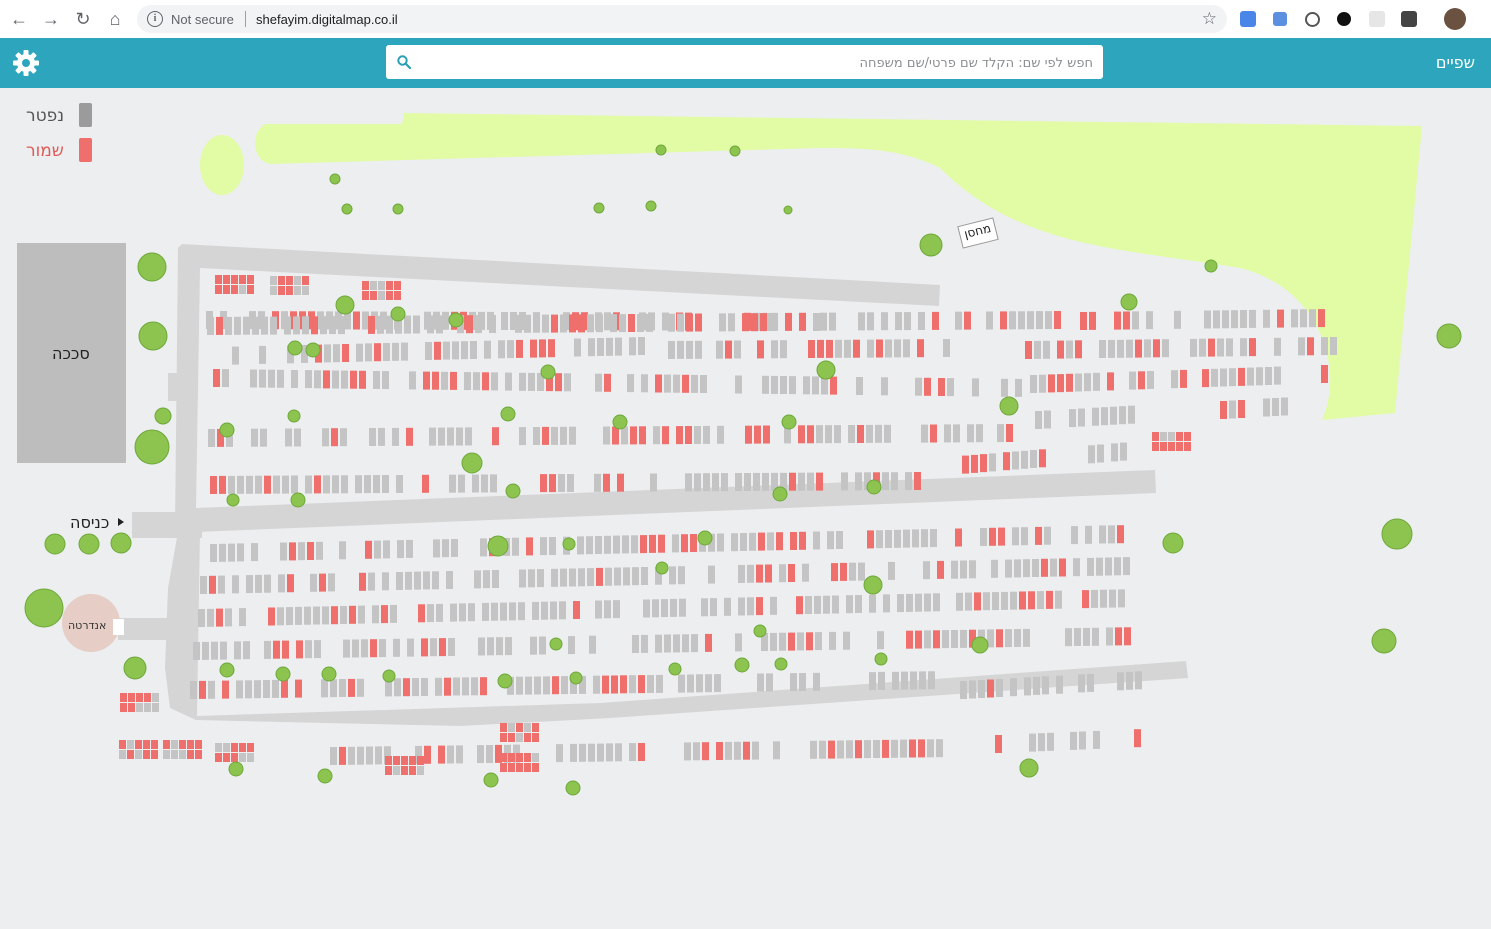 This screenshot has width=1491, height=929. I want to click on home-icon: ⌂, so click(115, 19).